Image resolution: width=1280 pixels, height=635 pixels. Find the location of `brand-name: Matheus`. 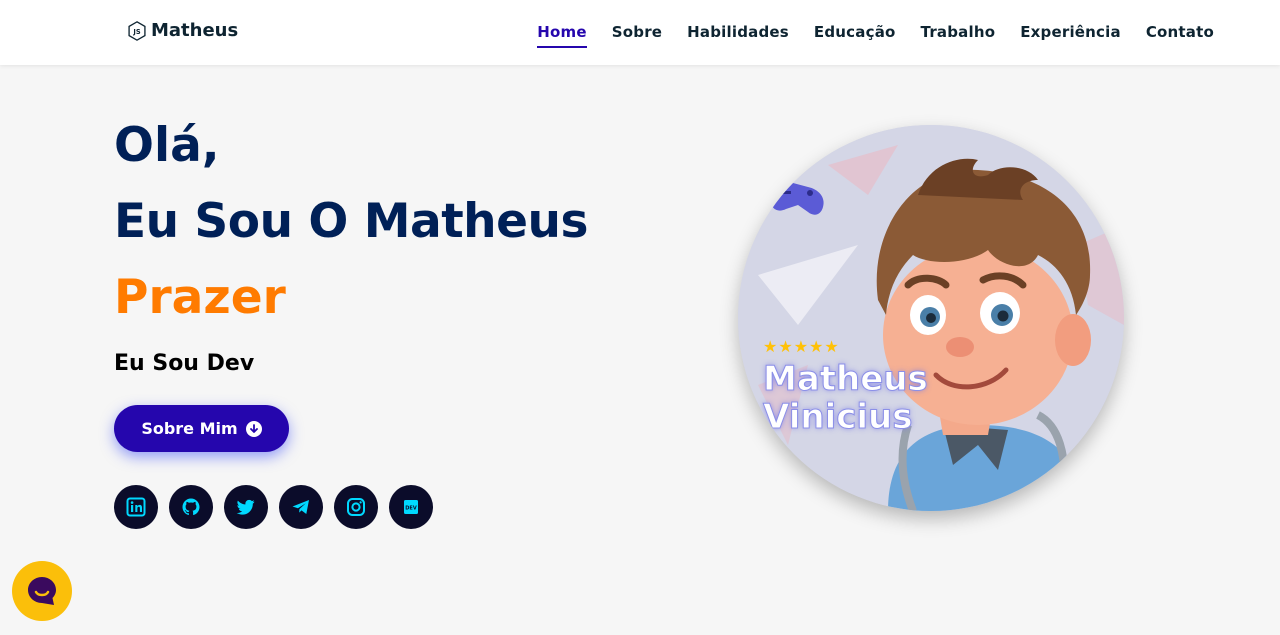

brand-name: Matheus is located at coordinates (195, 30).